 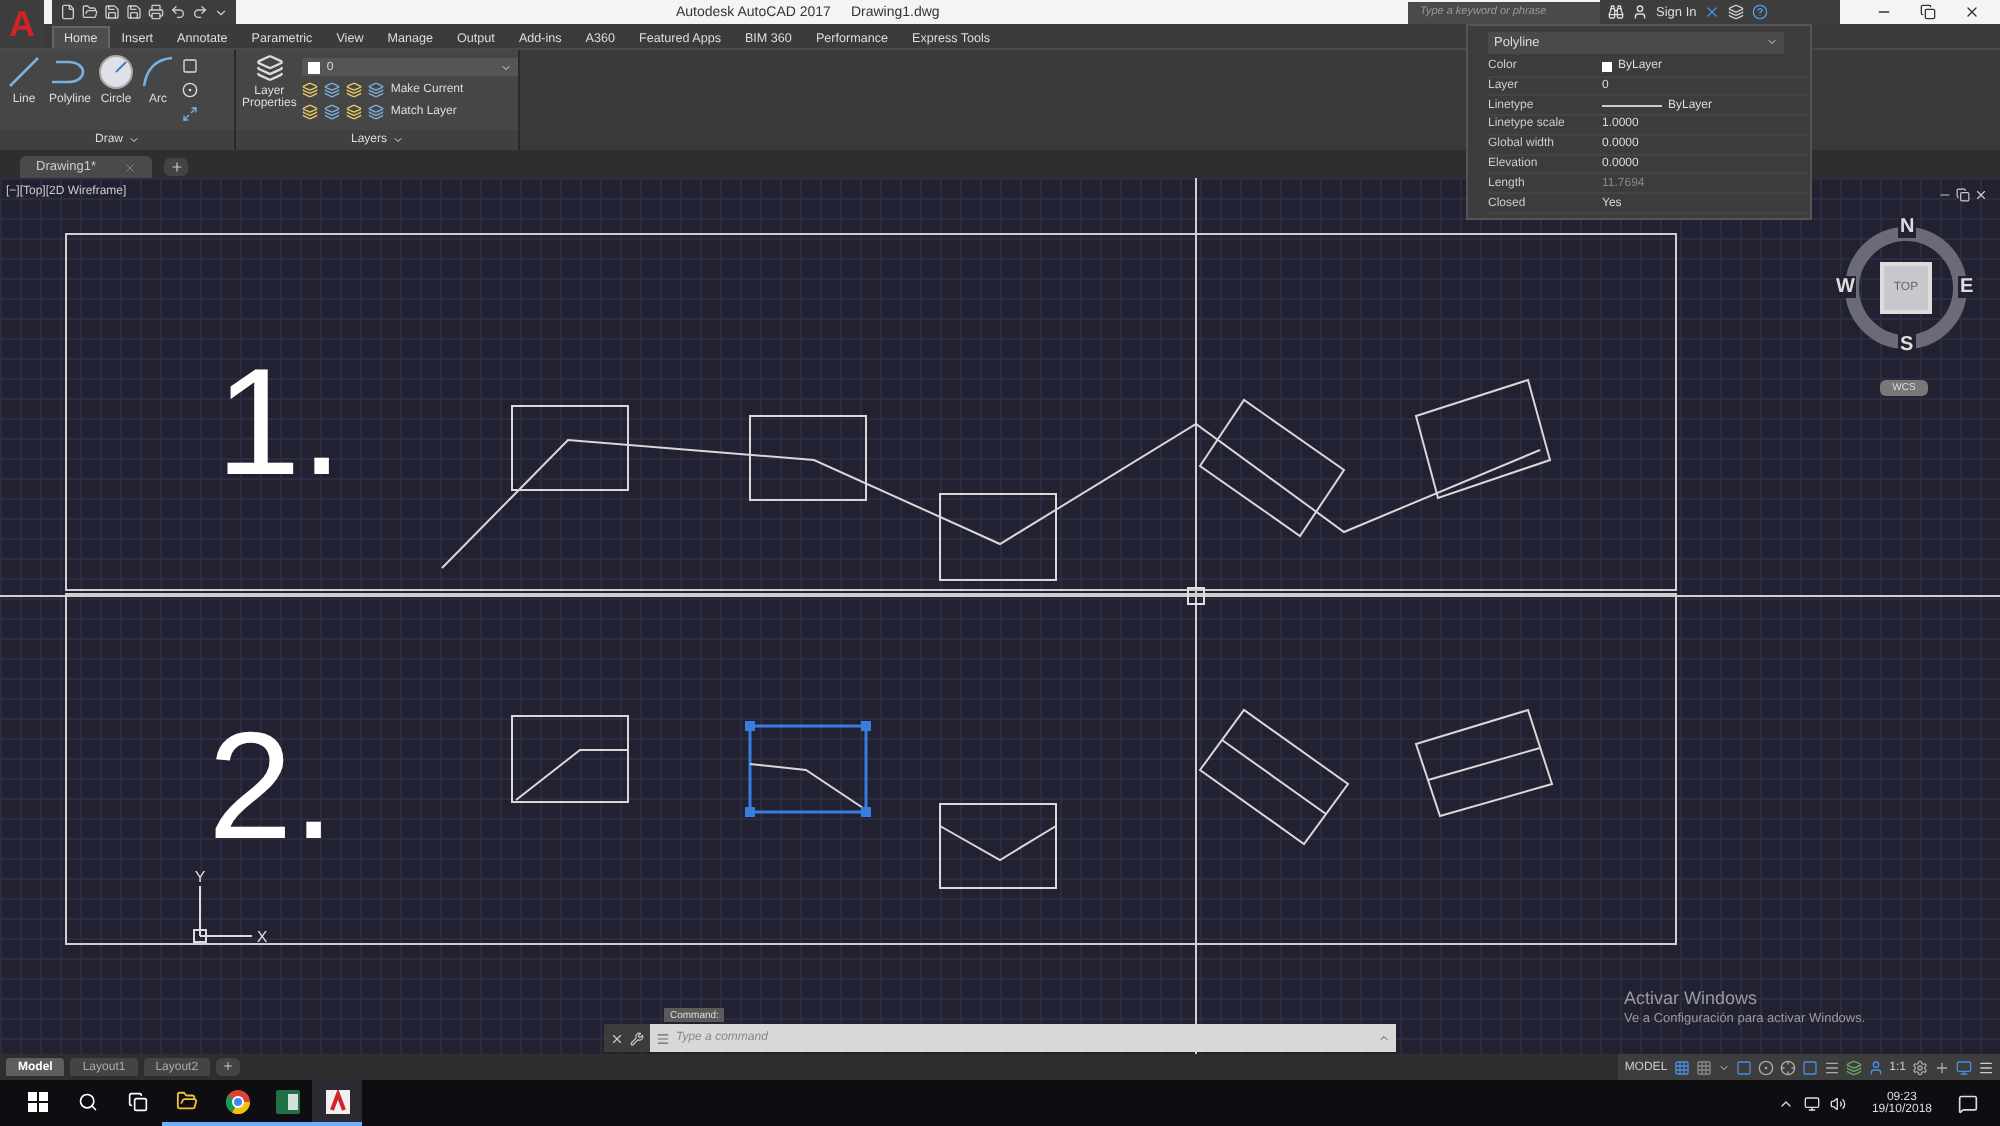 I want to click on search-icon, so click(x=87, y=1101).